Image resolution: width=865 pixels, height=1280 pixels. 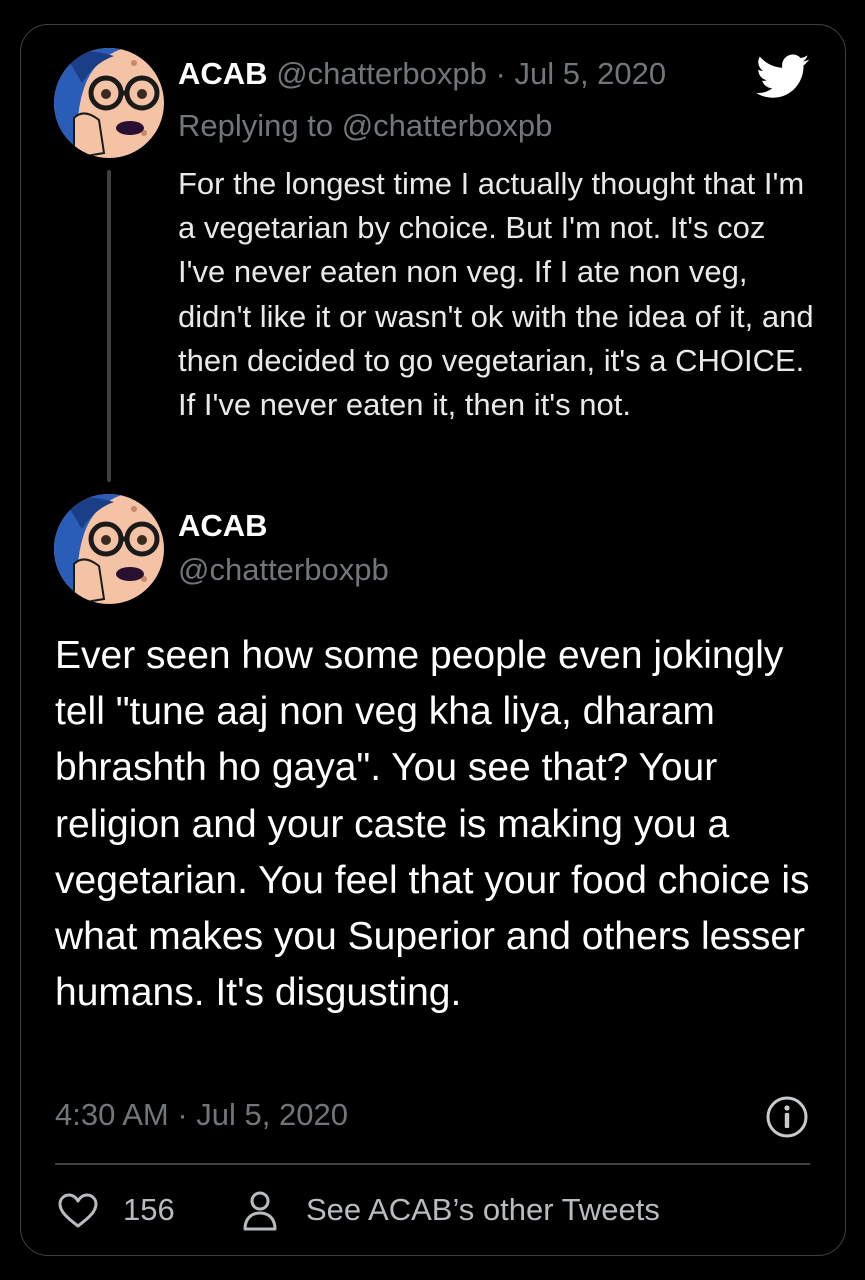 I want to click on see-other-tweets-link: See ACAB’s other Tweets, so click(x=483, y=1210).